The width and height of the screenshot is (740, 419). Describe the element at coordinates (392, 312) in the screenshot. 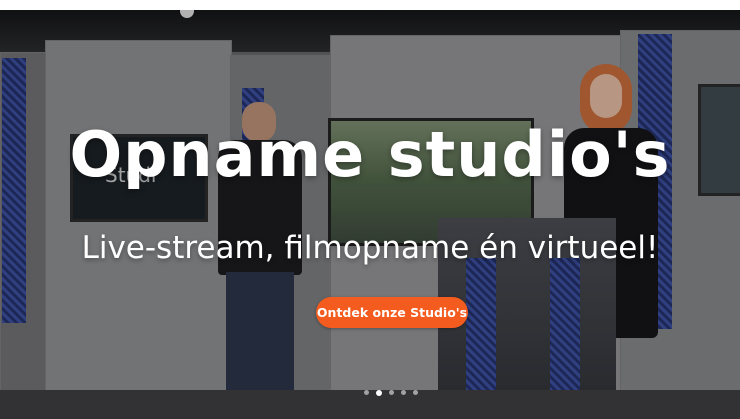

I see `discover-studios-button: Ontdek onze Studio's` at that location.